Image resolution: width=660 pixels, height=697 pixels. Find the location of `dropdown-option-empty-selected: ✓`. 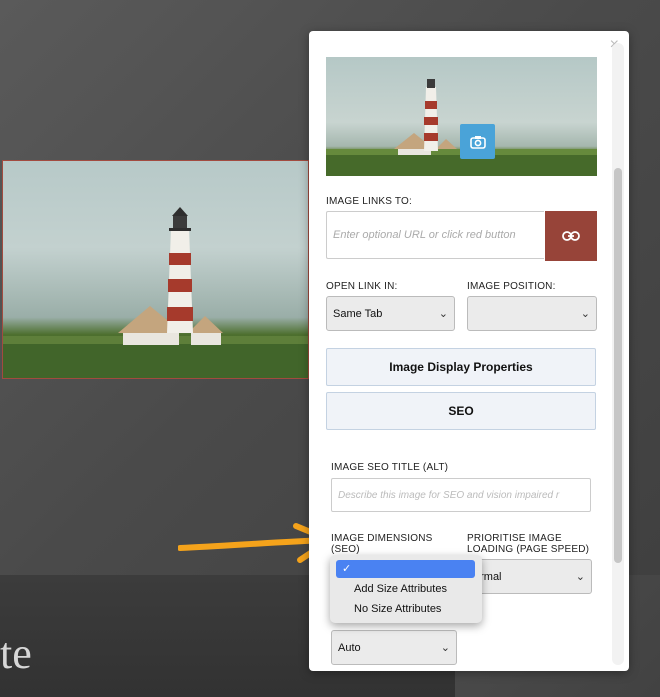

dropdown-option-empty-selected: ✓ is located at coordinates (405, 569).